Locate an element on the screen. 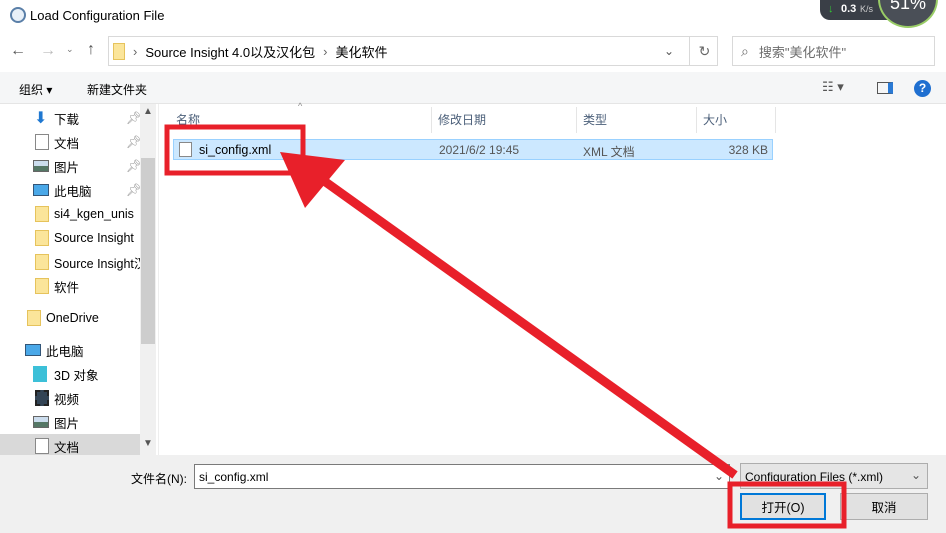  annotation-open-highlight is located at coordinates (787, 505).